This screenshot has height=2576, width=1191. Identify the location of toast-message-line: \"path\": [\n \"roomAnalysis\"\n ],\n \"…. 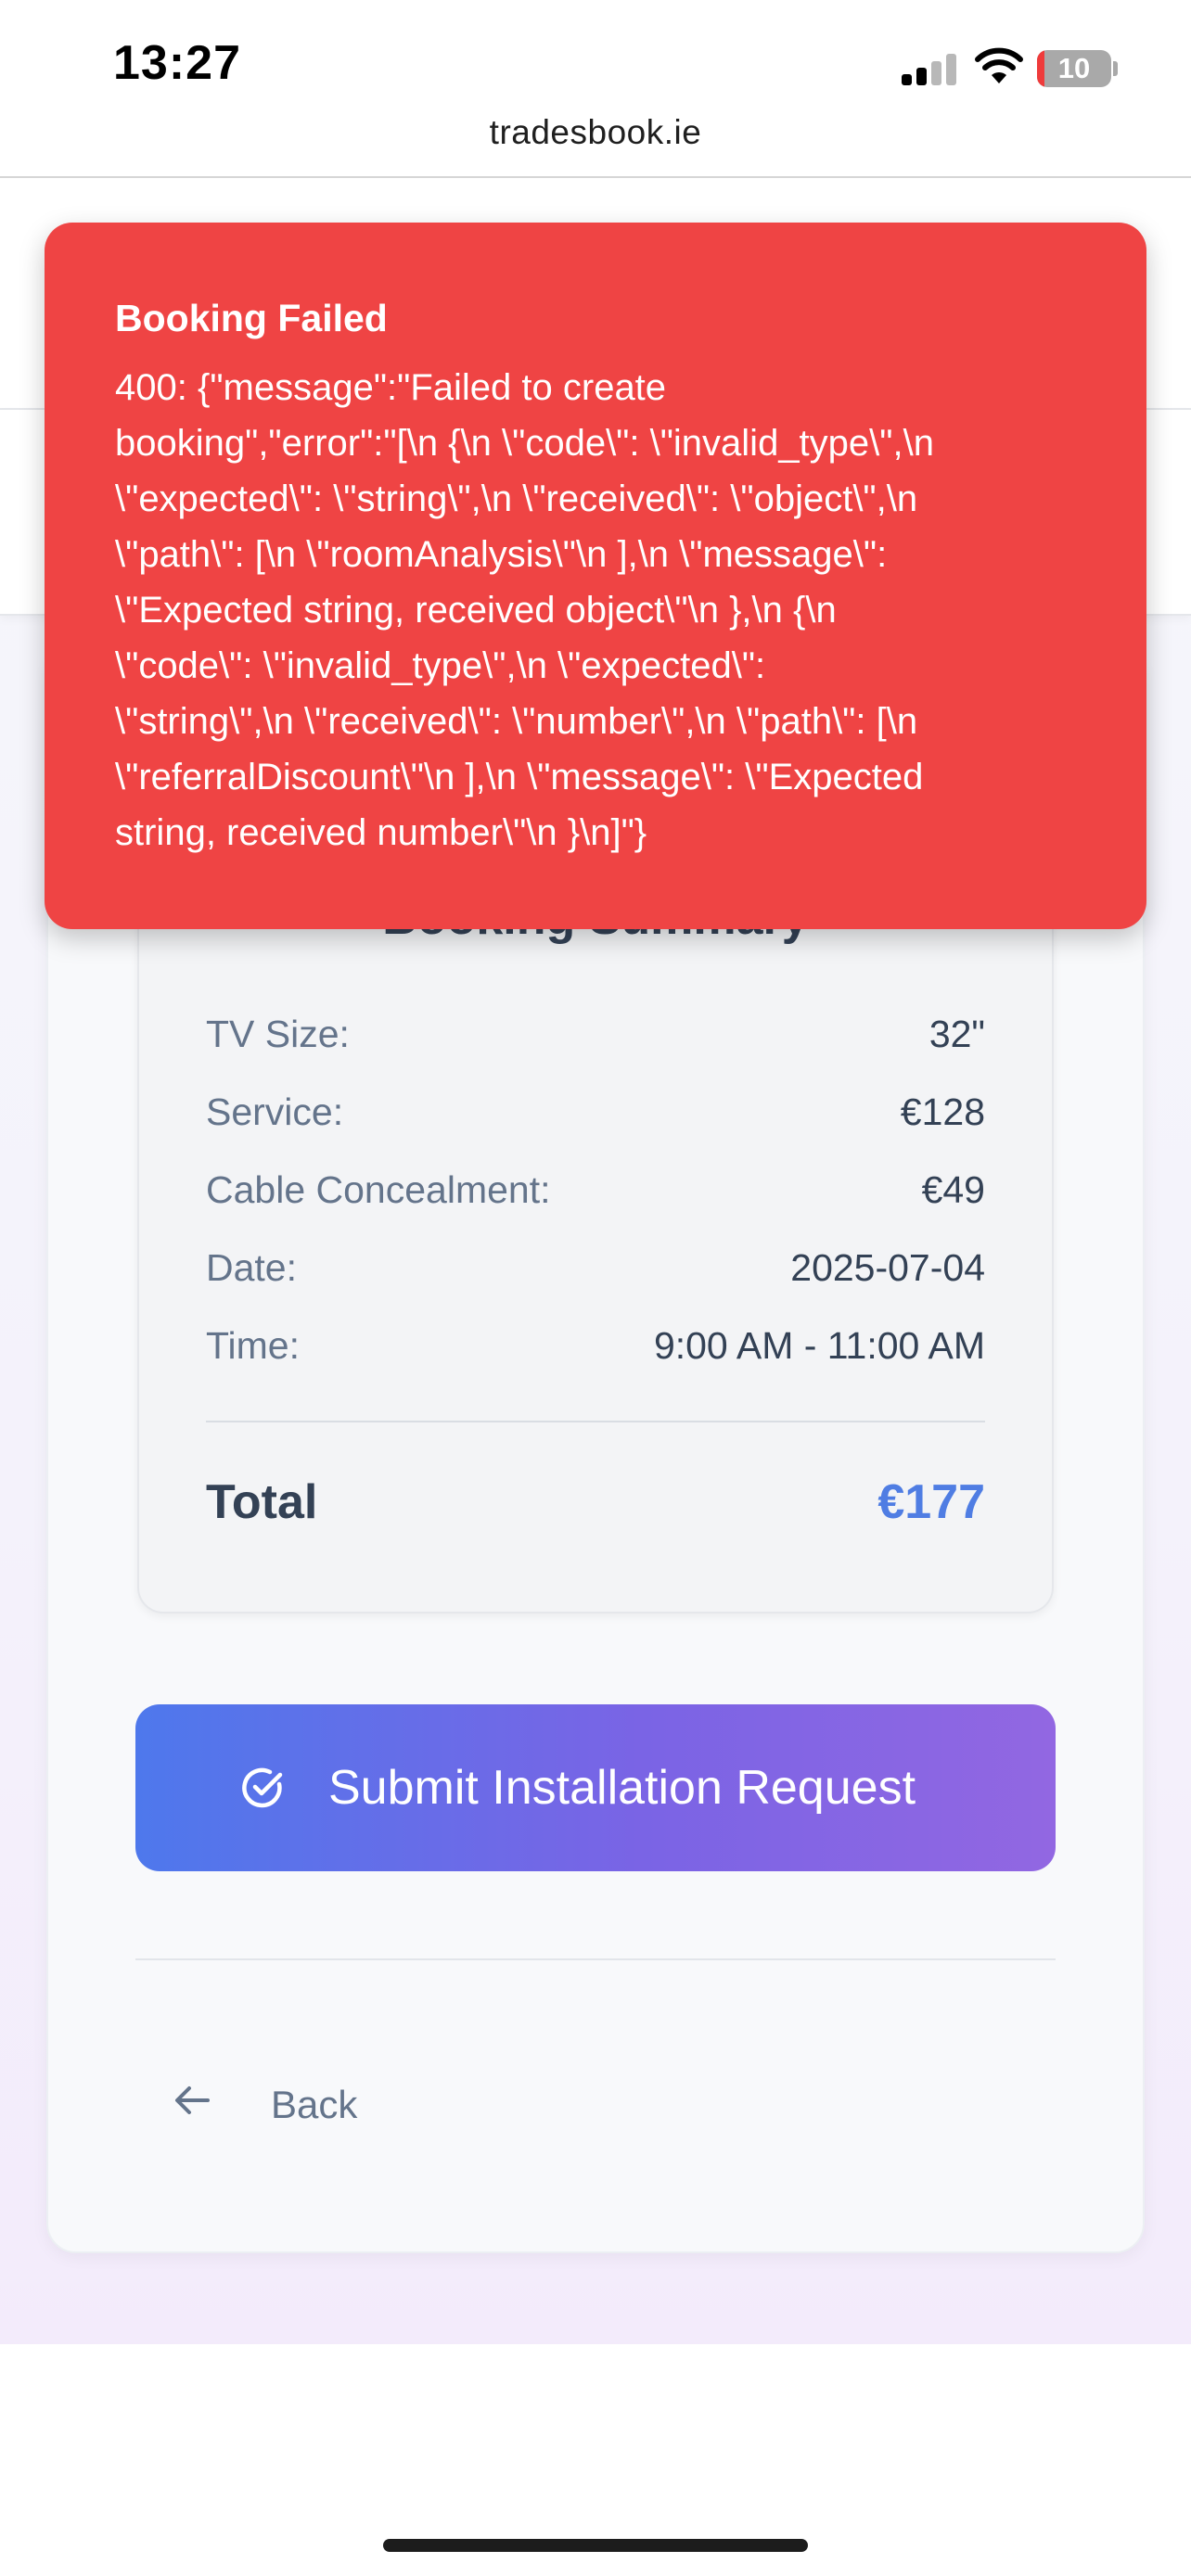
(501, 555).